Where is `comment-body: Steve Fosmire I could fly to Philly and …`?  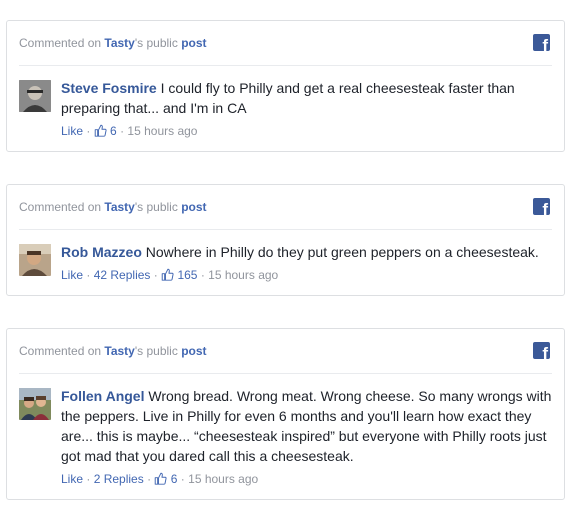 comment-body: Steve Fosmire I could fly to Philly and … is located at coordinates (306, 98).